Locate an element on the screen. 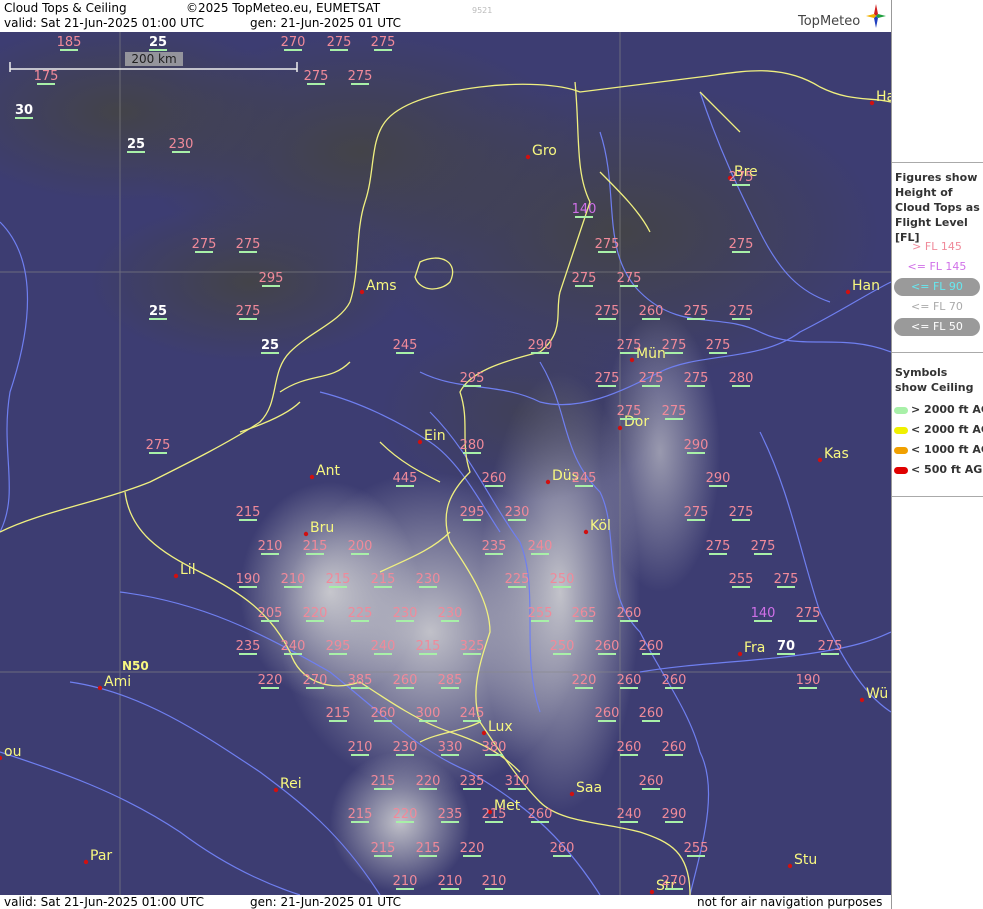  image-code: 9521 is located at coordinates (482, 10).